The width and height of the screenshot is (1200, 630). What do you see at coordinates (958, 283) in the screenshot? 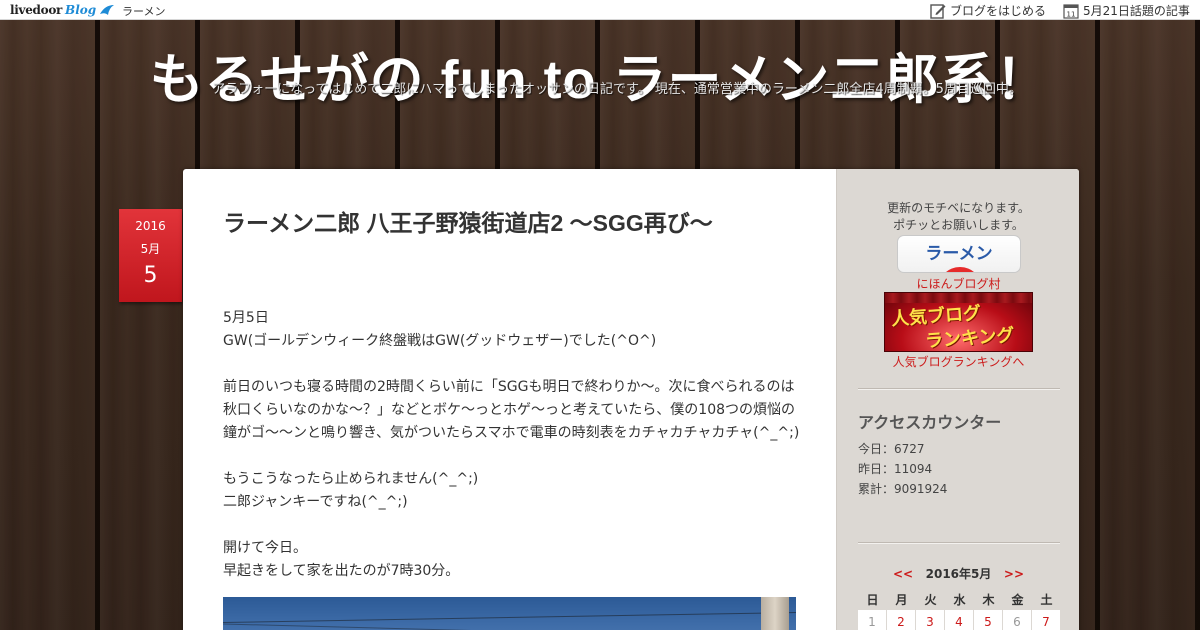
I see `nihon-blog-mura-link: にほんブログ村` at bounding box center [958, 283].